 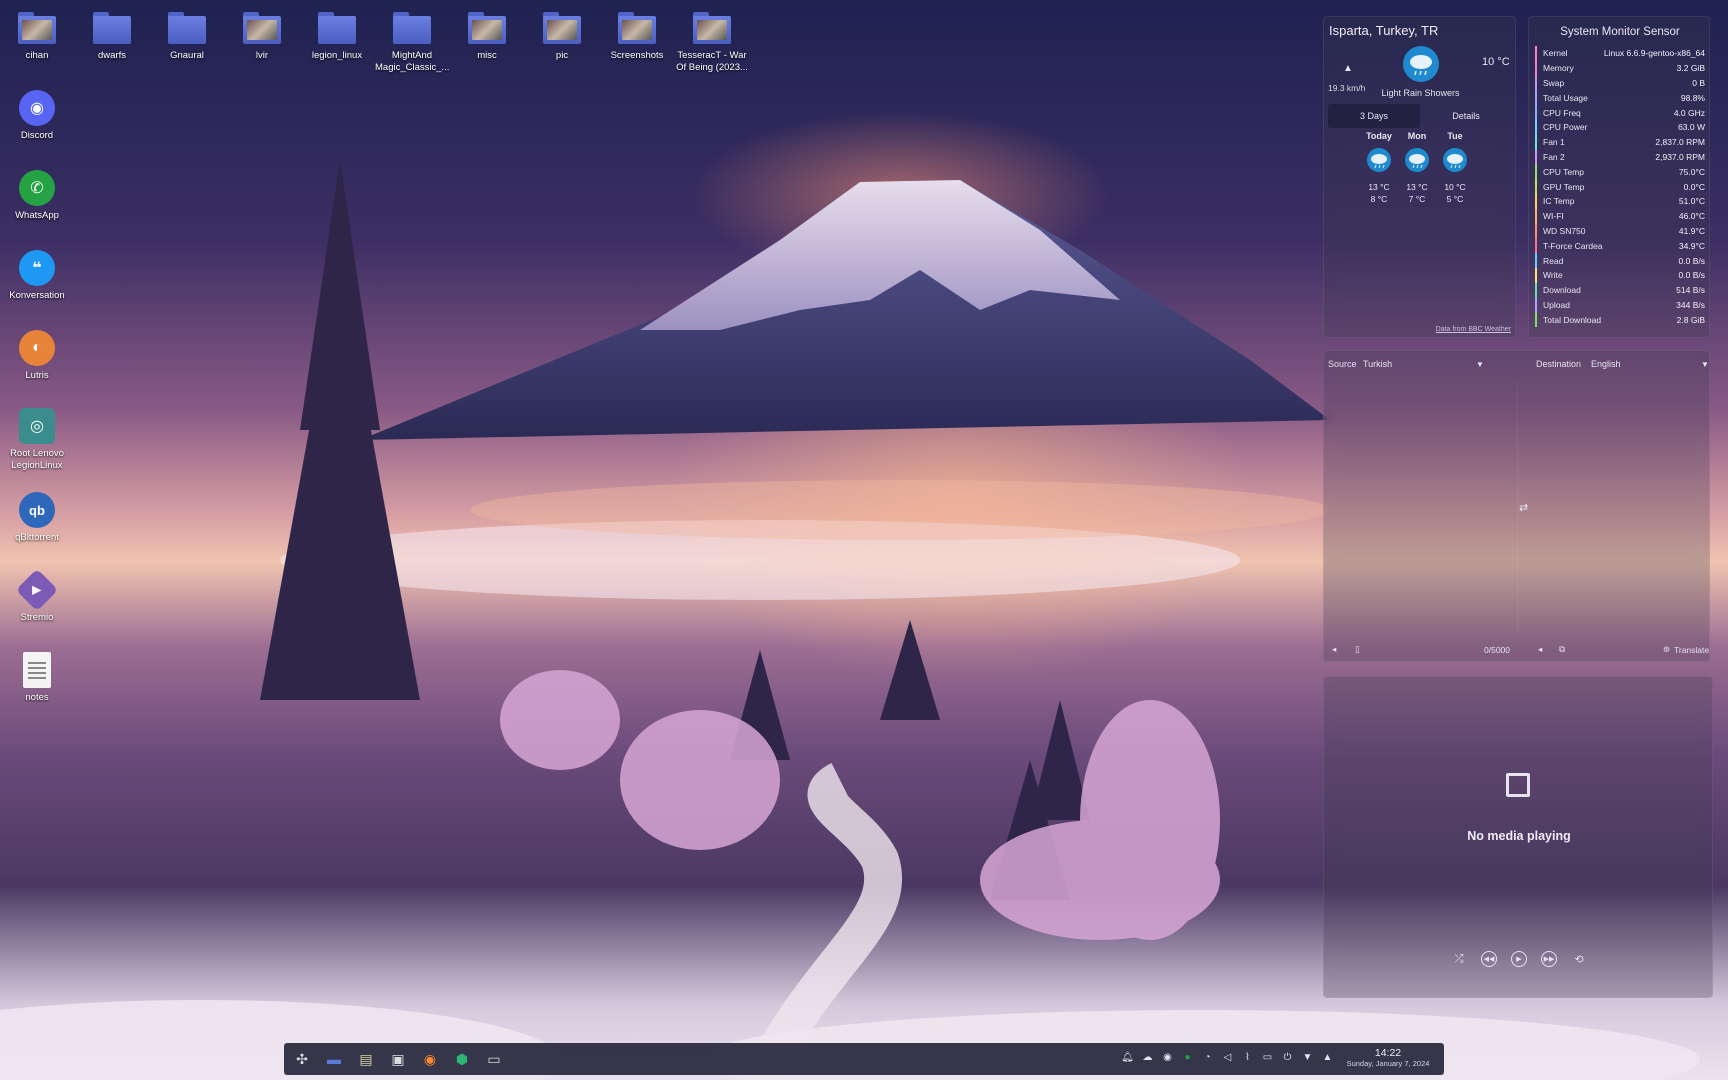 What do you see at coordinates (1147, 1057) in the screenshot?
I see `weather-tray-icon: ☁` at bounding box center [1147, 1057].